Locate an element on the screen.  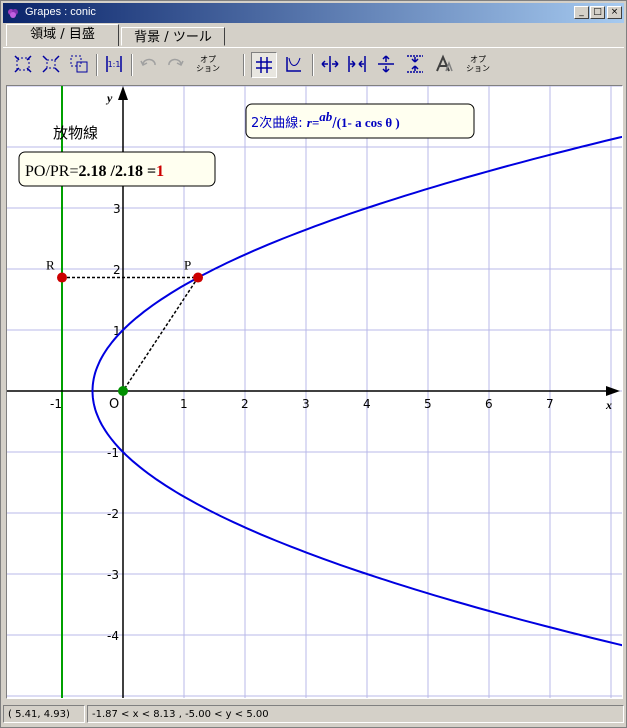
curve-name-label: 放物線 is located at coordinates (75, 133).